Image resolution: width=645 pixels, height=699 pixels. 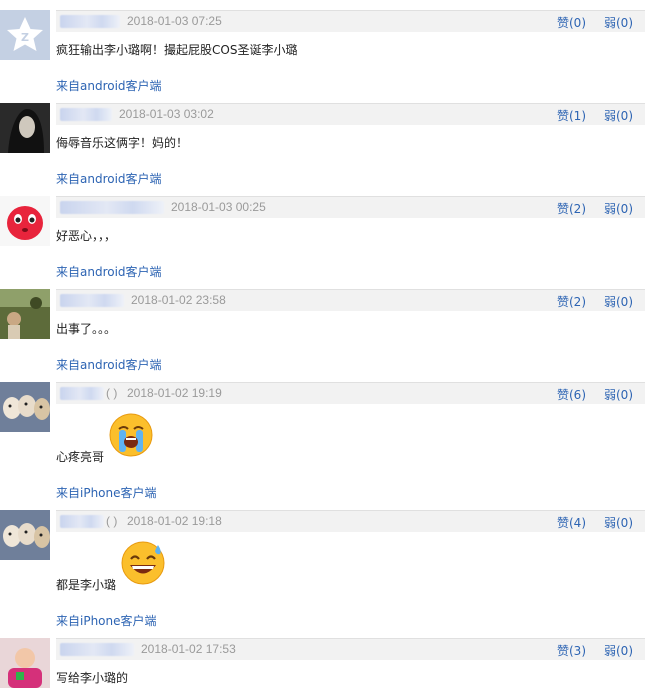 What do you see at coordinates (350, 393) in the screenshot?
I see `comment-header: ( ) 2018-01-02 19:19 赞(6) 弱(0)` at bounding box center [350, 393].